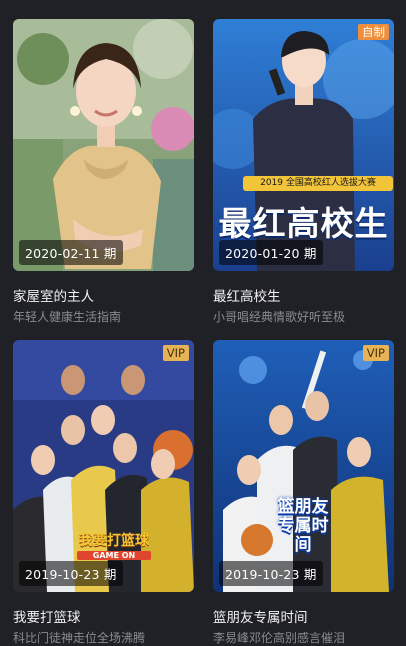 Image resolution: width=406 pixels, height=646 pixels. What do you see at coordinates (373, 32) in the screenshot?
I see `badge-self-produced: 自制` at bounding box center [373, 32].